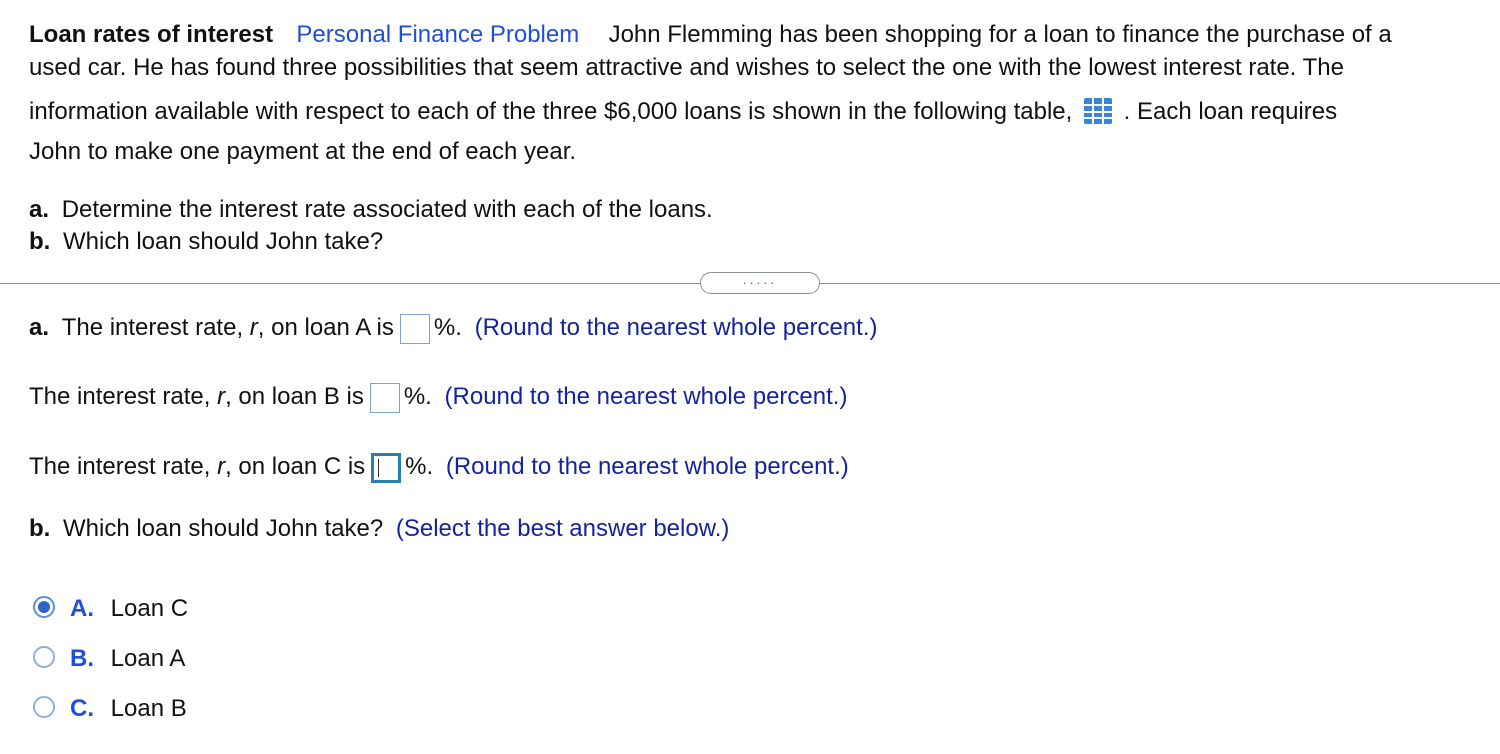  I want to click on option-c: C. Loan B, so click(128, 709).